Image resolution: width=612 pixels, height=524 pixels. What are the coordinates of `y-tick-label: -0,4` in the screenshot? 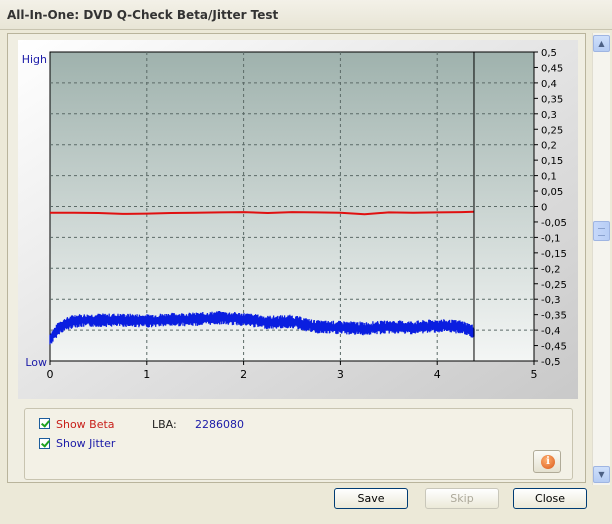 It's located at (551, 331).